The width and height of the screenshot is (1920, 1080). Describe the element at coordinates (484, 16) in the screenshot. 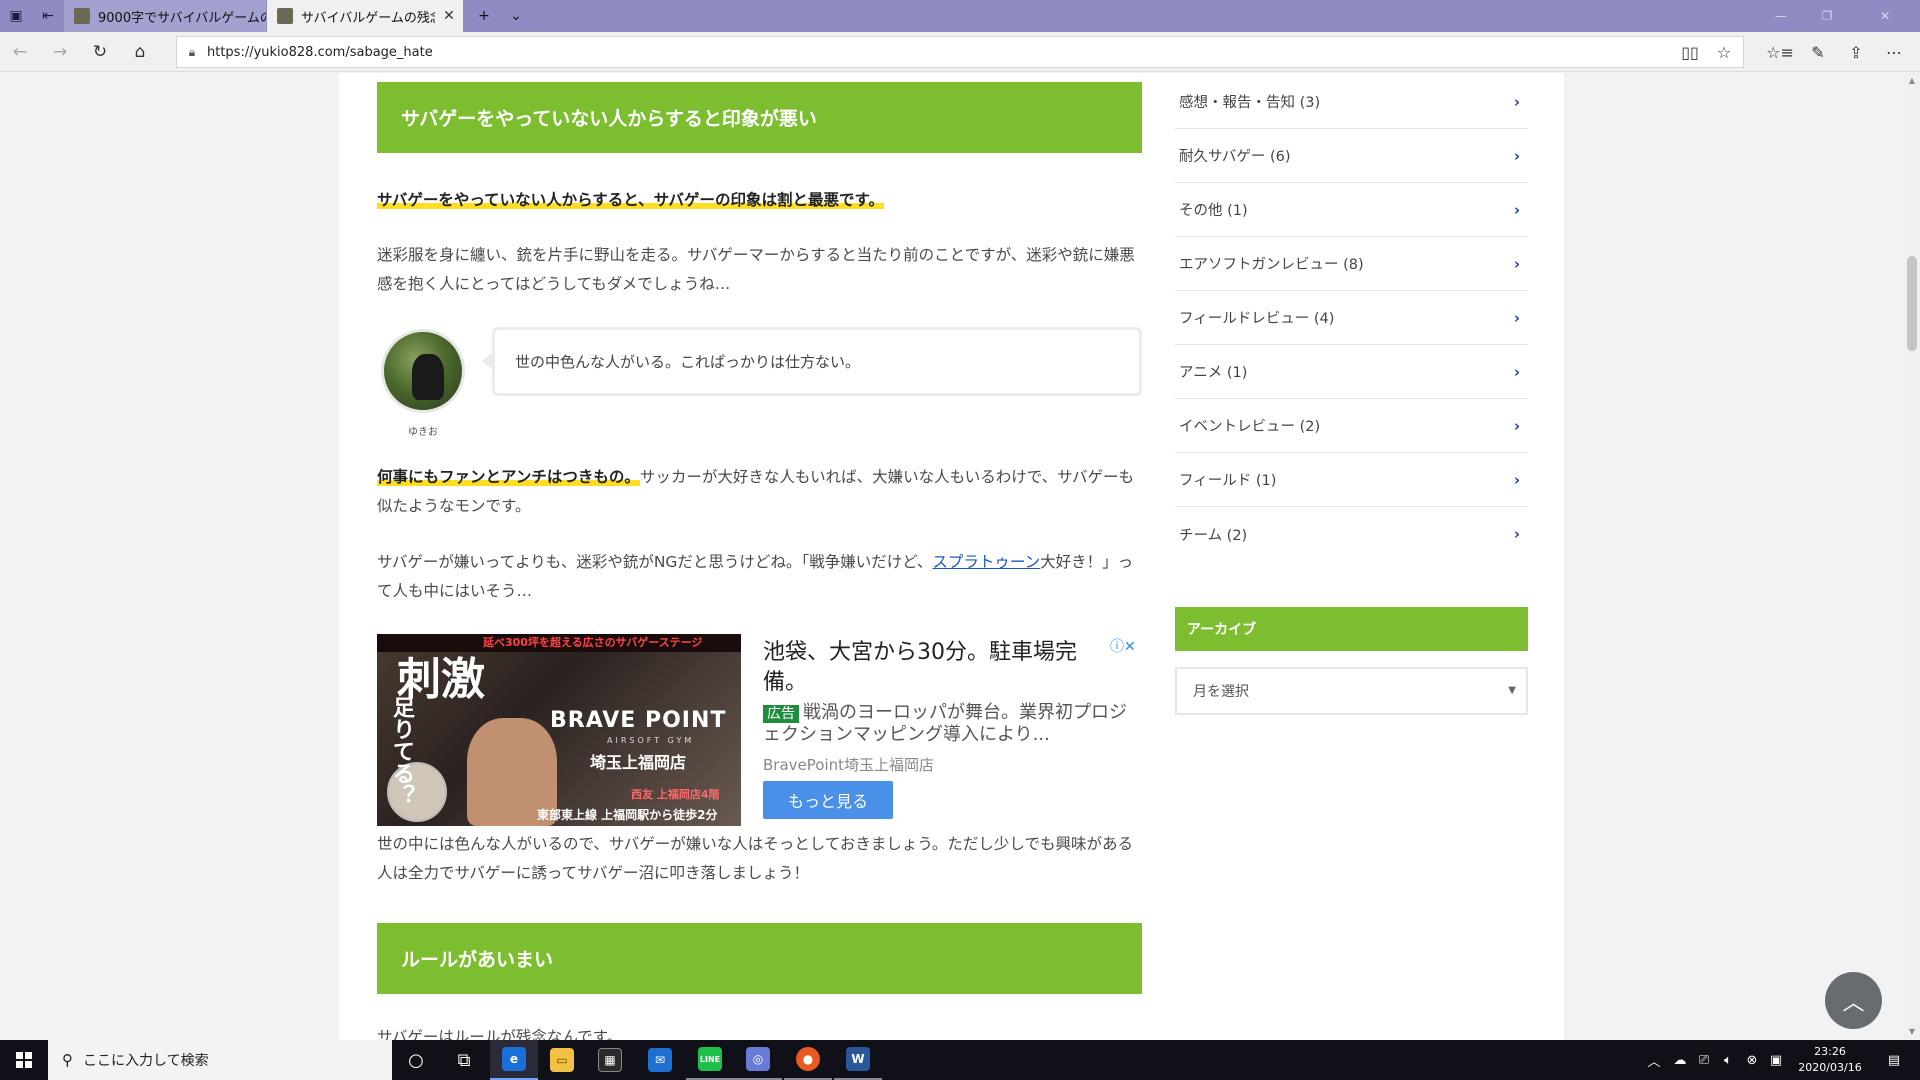

I see `new-tab-icon: +` at that location.